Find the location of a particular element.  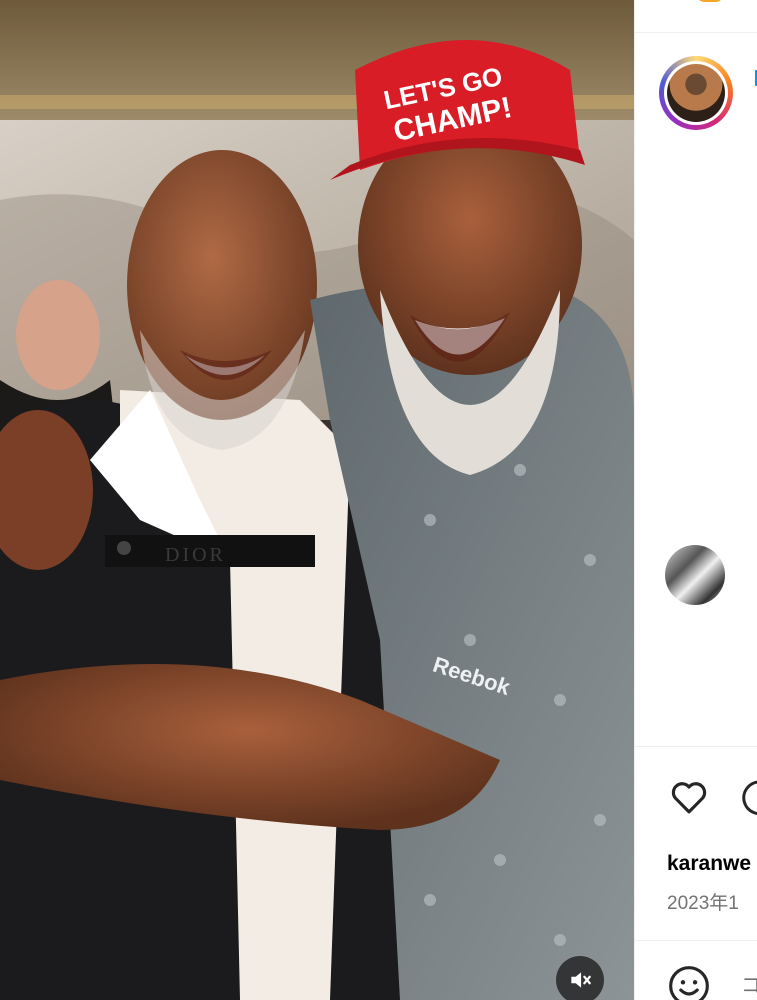

comment-input is located at coordinates (749, 986).